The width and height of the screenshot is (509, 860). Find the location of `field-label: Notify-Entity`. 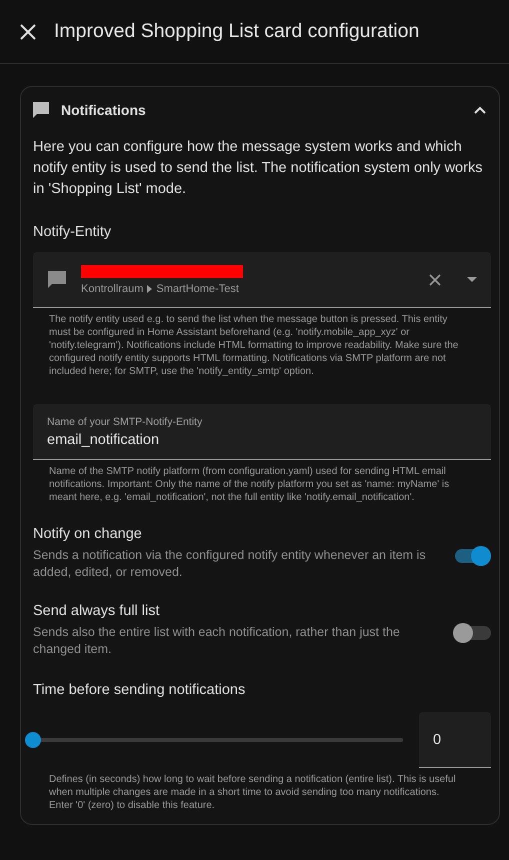

field-label: Notify-Entity is located at coordinates (72, 232).